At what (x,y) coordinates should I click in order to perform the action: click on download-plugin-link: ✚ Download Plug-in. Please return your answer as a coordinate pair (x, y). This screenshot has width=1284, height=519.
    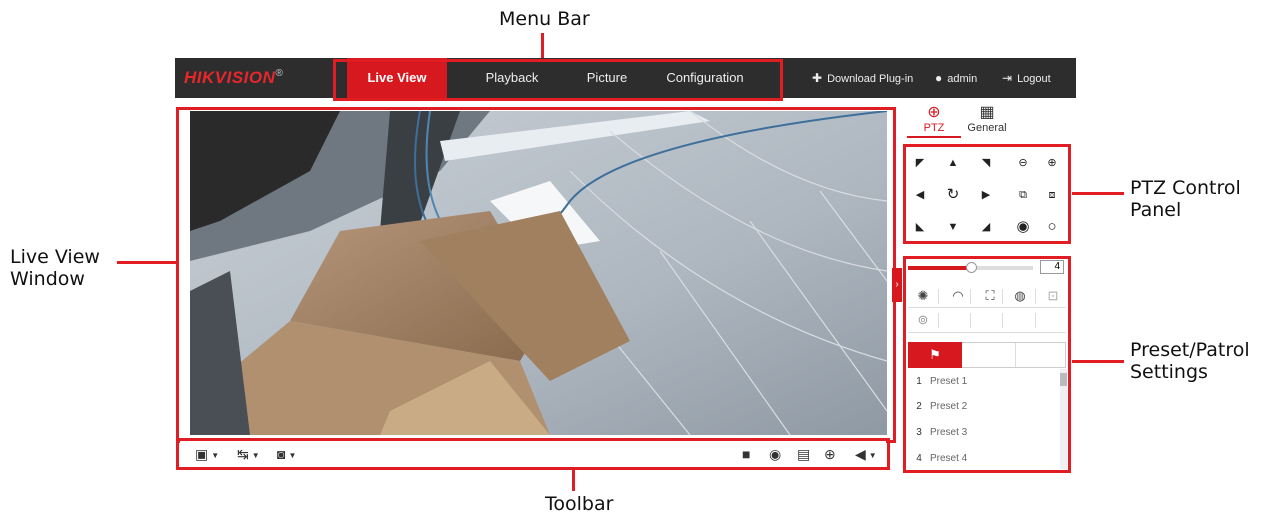
    Looking at the image, I should click on (862, 78).